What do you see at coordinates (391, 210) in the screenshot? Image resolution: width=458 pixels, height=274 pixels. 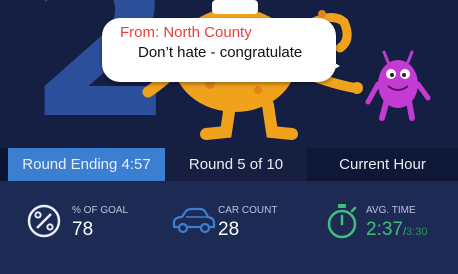 I see `avg-time-label: AVG. TIME` at bounding box center [391, 210].